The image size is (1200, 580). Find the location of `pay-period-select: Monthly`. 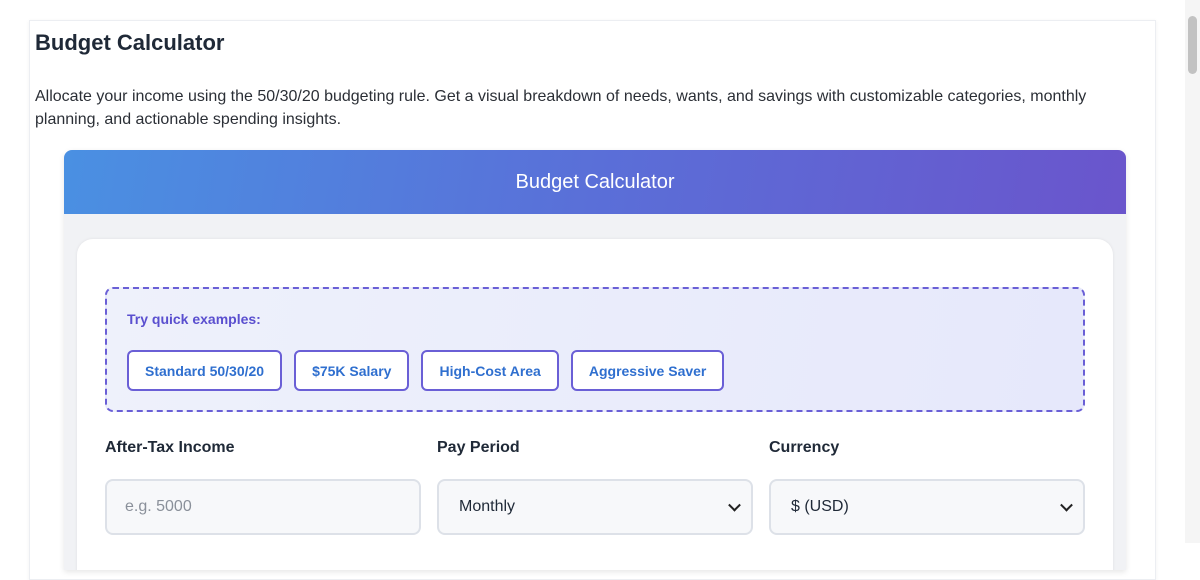

pay-period-select: Monthly is located at coordinates (595, 507).